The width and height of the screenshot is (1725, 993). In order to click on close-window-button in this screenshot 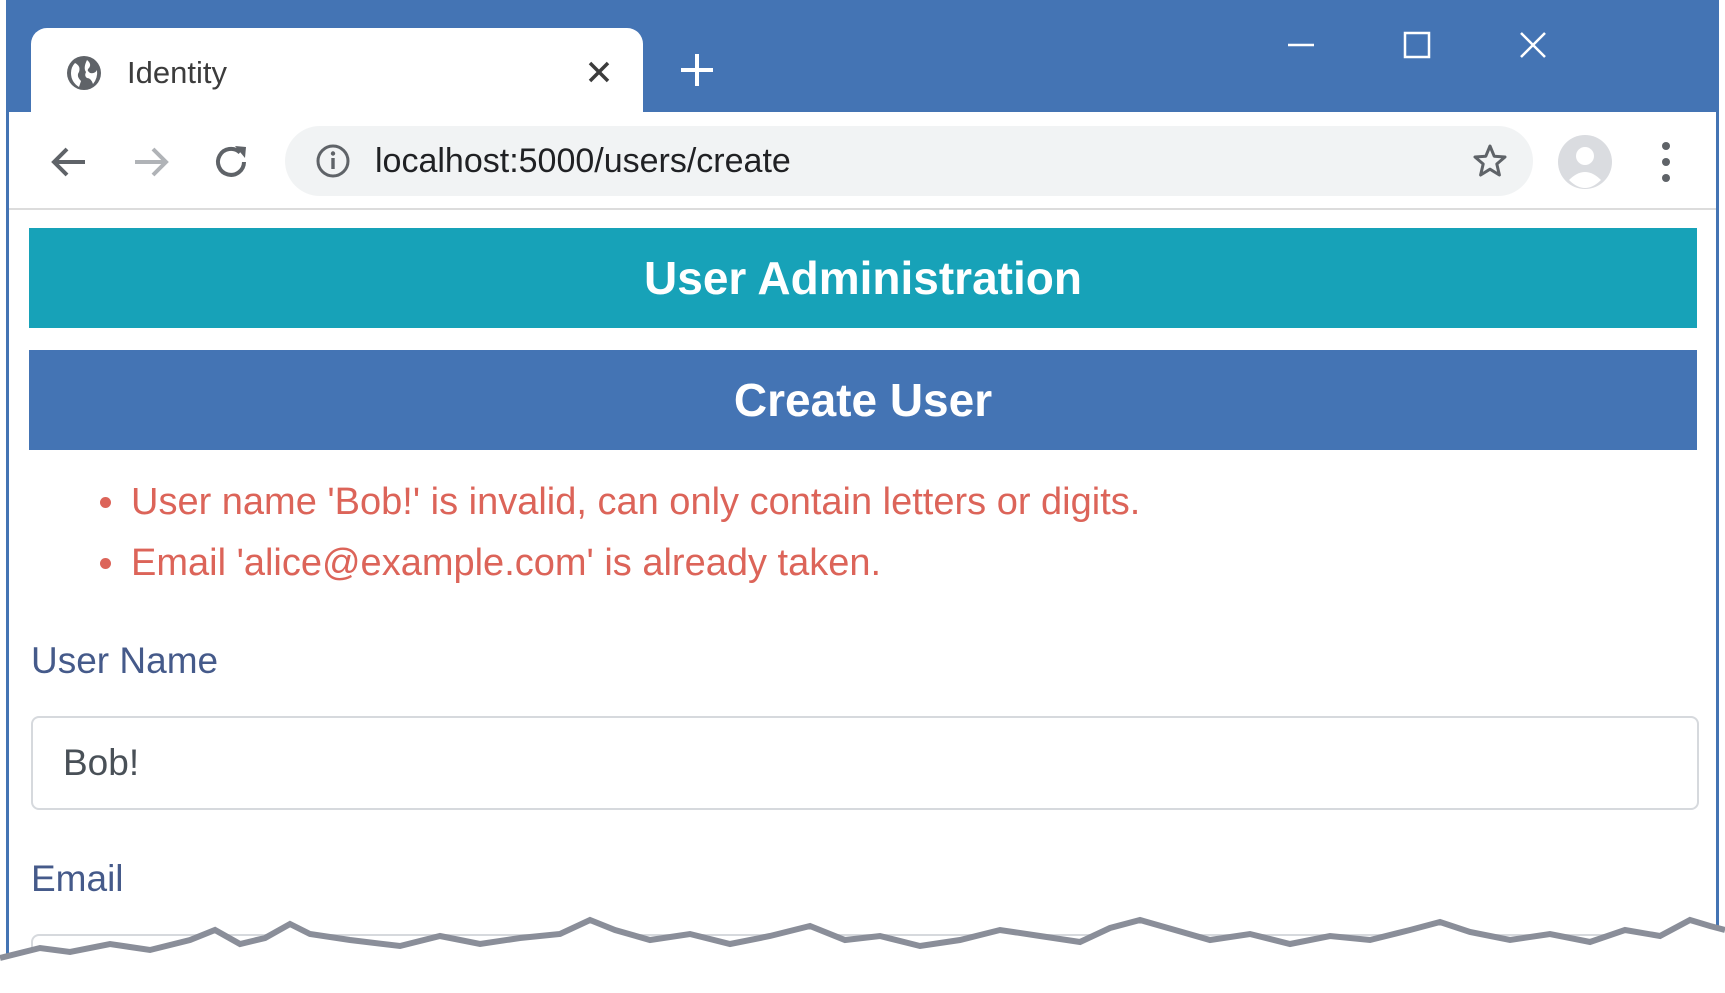, I will do `click(1533, 45)`.